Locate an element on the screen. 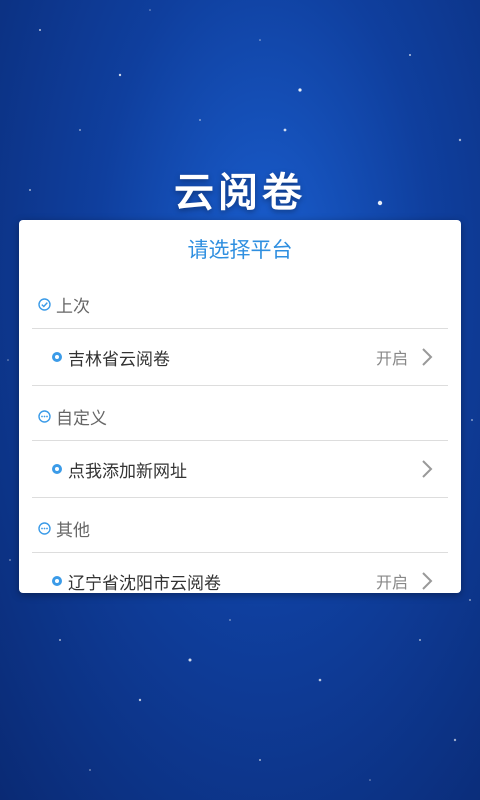 The image size is (480, 800). platform-name: 点我添加新网址 is located at coordinates (127, 471).